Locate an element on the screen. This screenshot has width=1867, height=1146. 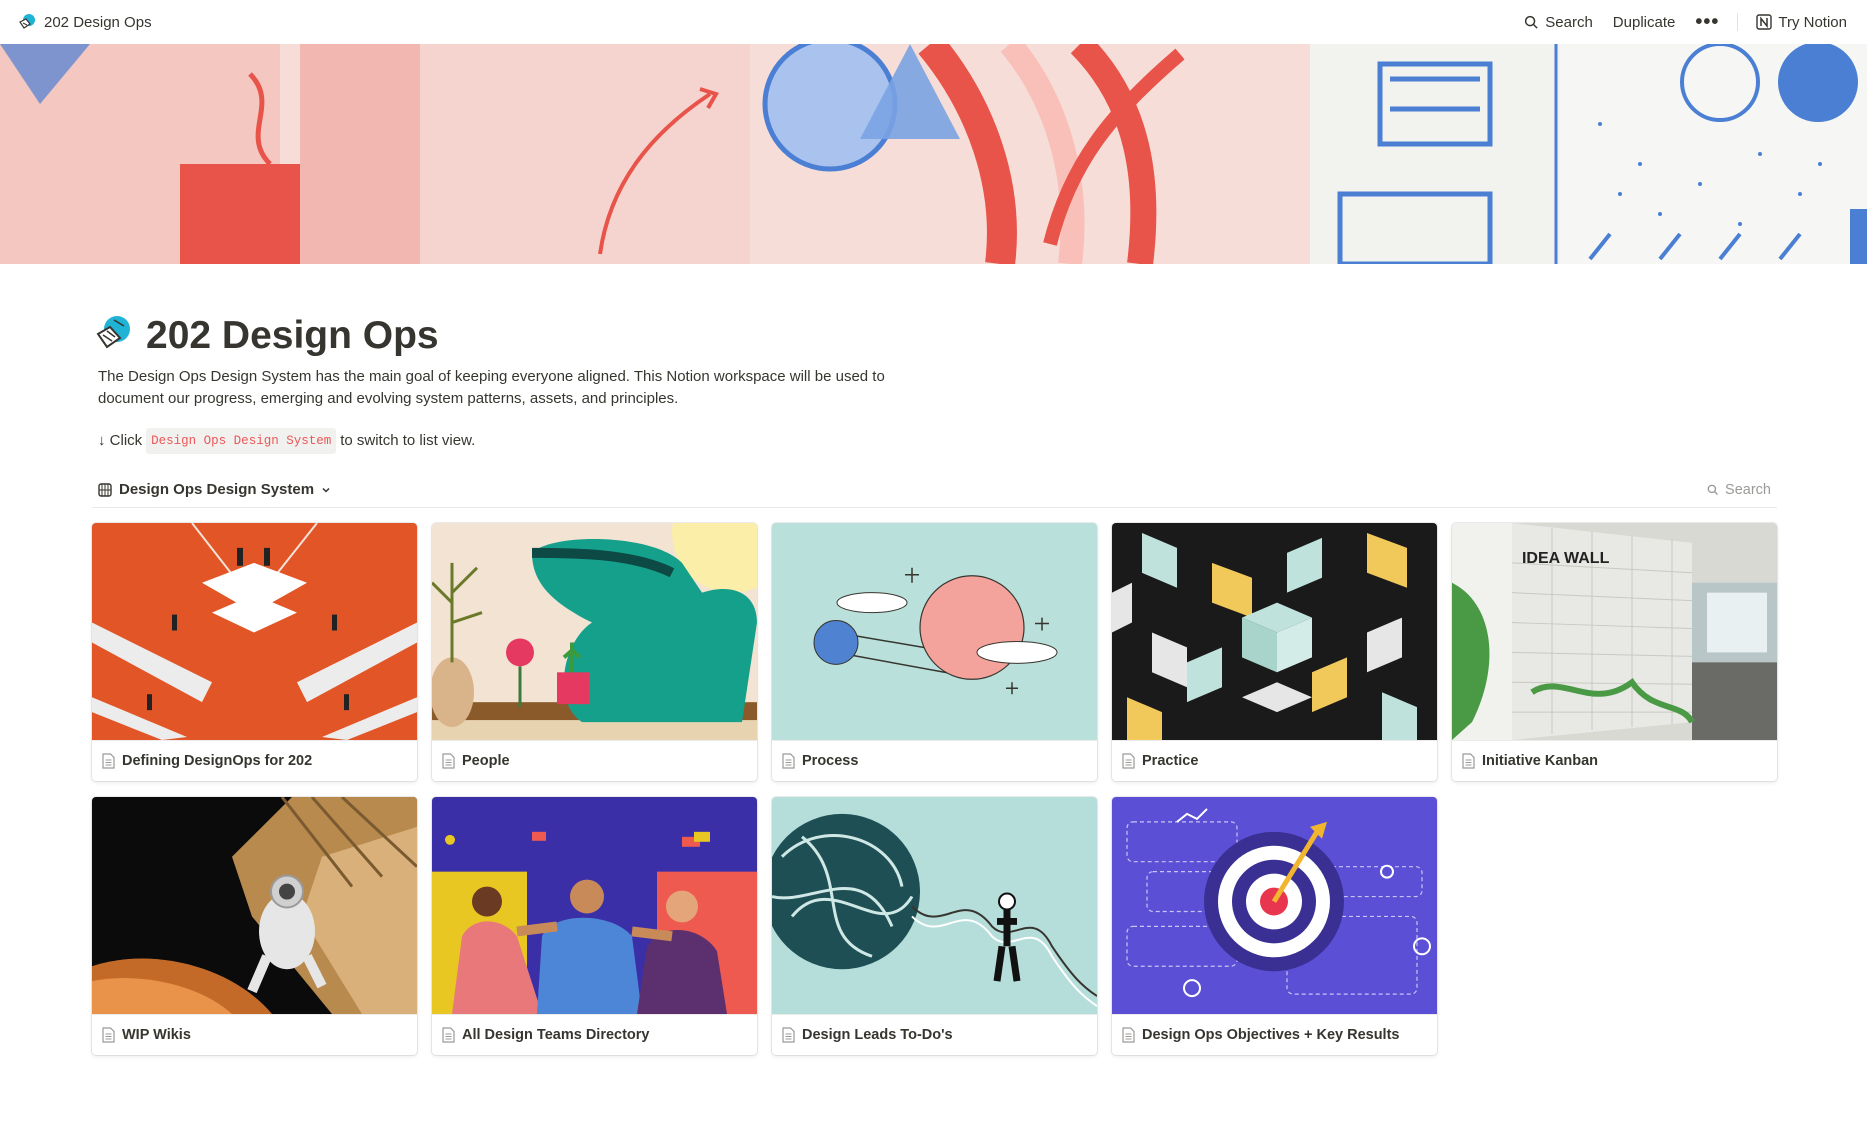
more-options-icon: ••• is located at coordinates (1707, 22).